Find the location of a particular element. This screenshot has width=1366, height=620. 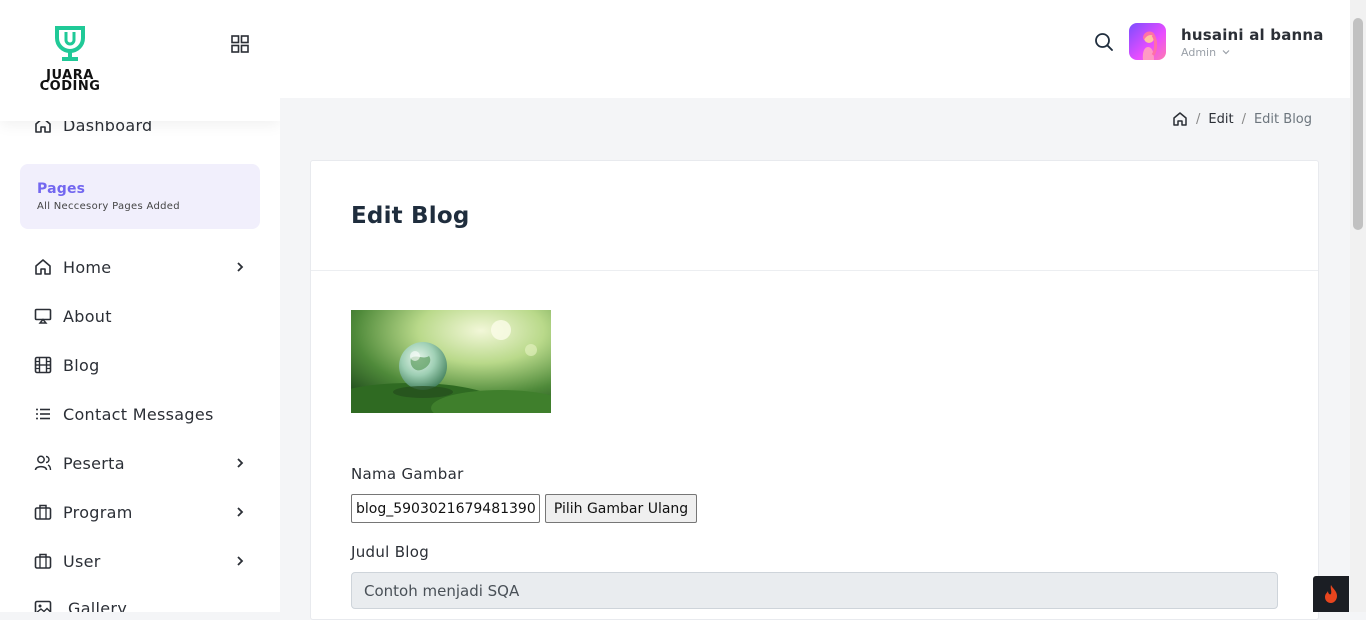

sidebar-item-contact-messages: Contact Messages is located at coordinates (142, 414).